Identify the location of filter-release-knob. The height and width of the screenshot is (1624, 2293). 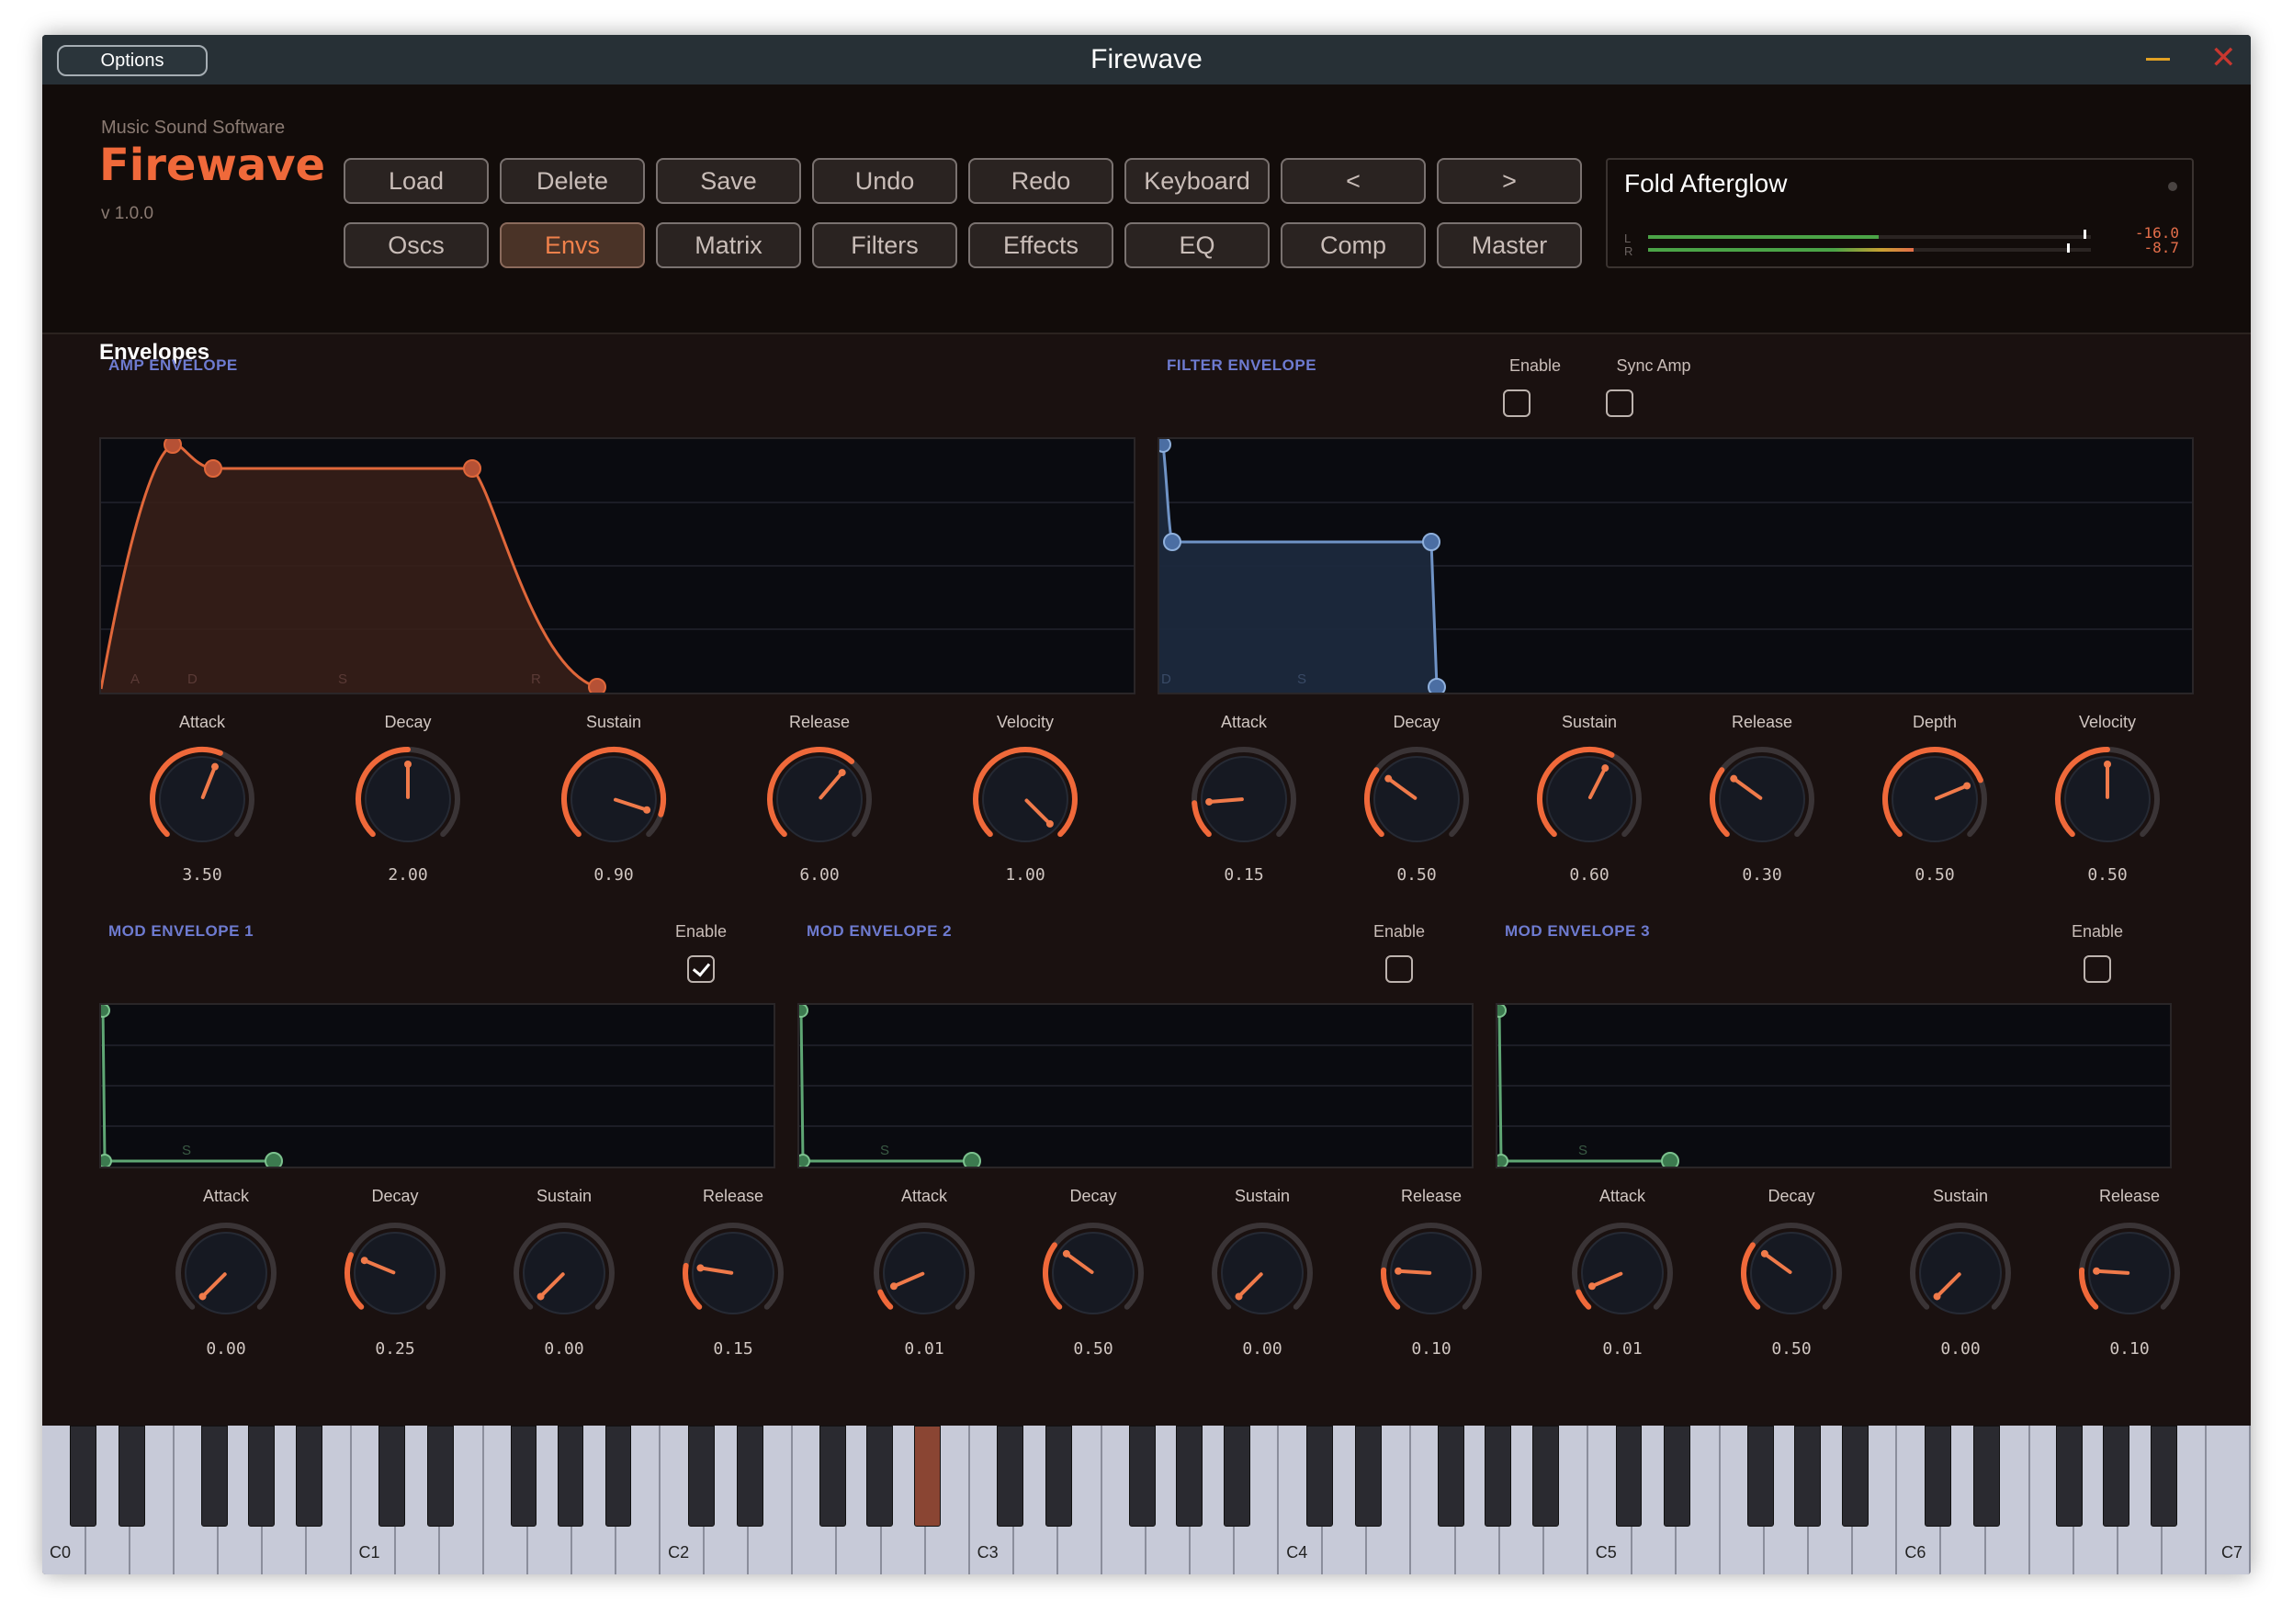
(1762, 799).